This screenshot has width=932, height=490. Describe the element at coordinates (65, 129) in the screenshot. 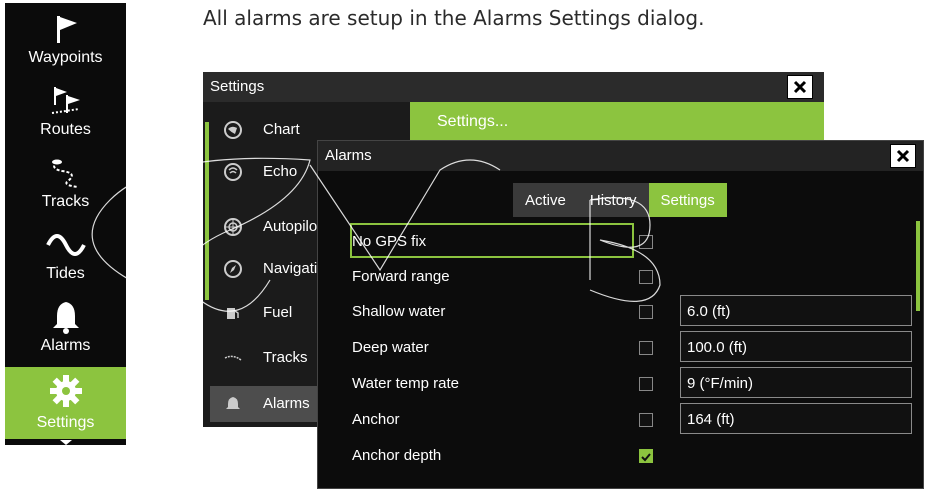

I see `menu-label: Routes` at that location.